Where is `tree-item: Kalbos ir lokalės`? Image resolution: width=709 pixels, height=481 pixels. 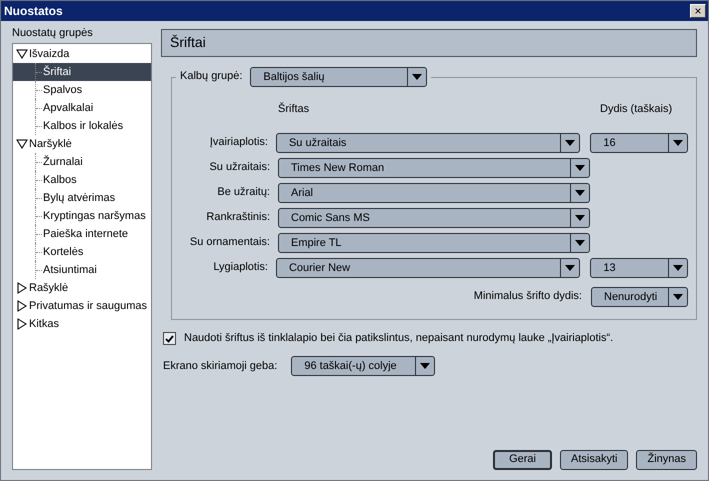
tree-item: Kalbos ir lokalės is located at coordinates (82, 126).